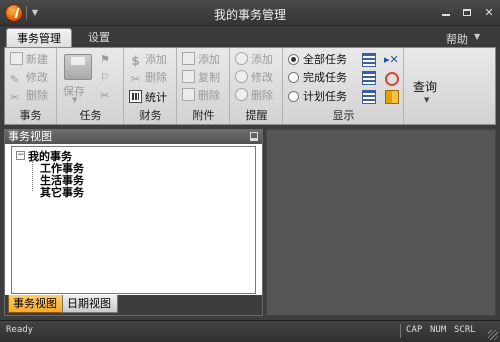 The image size is (500, 342). What do you see at coordinates (369, 97) in the screenshot?
I see `list-outline-icon` at bounding box center [369, 97].